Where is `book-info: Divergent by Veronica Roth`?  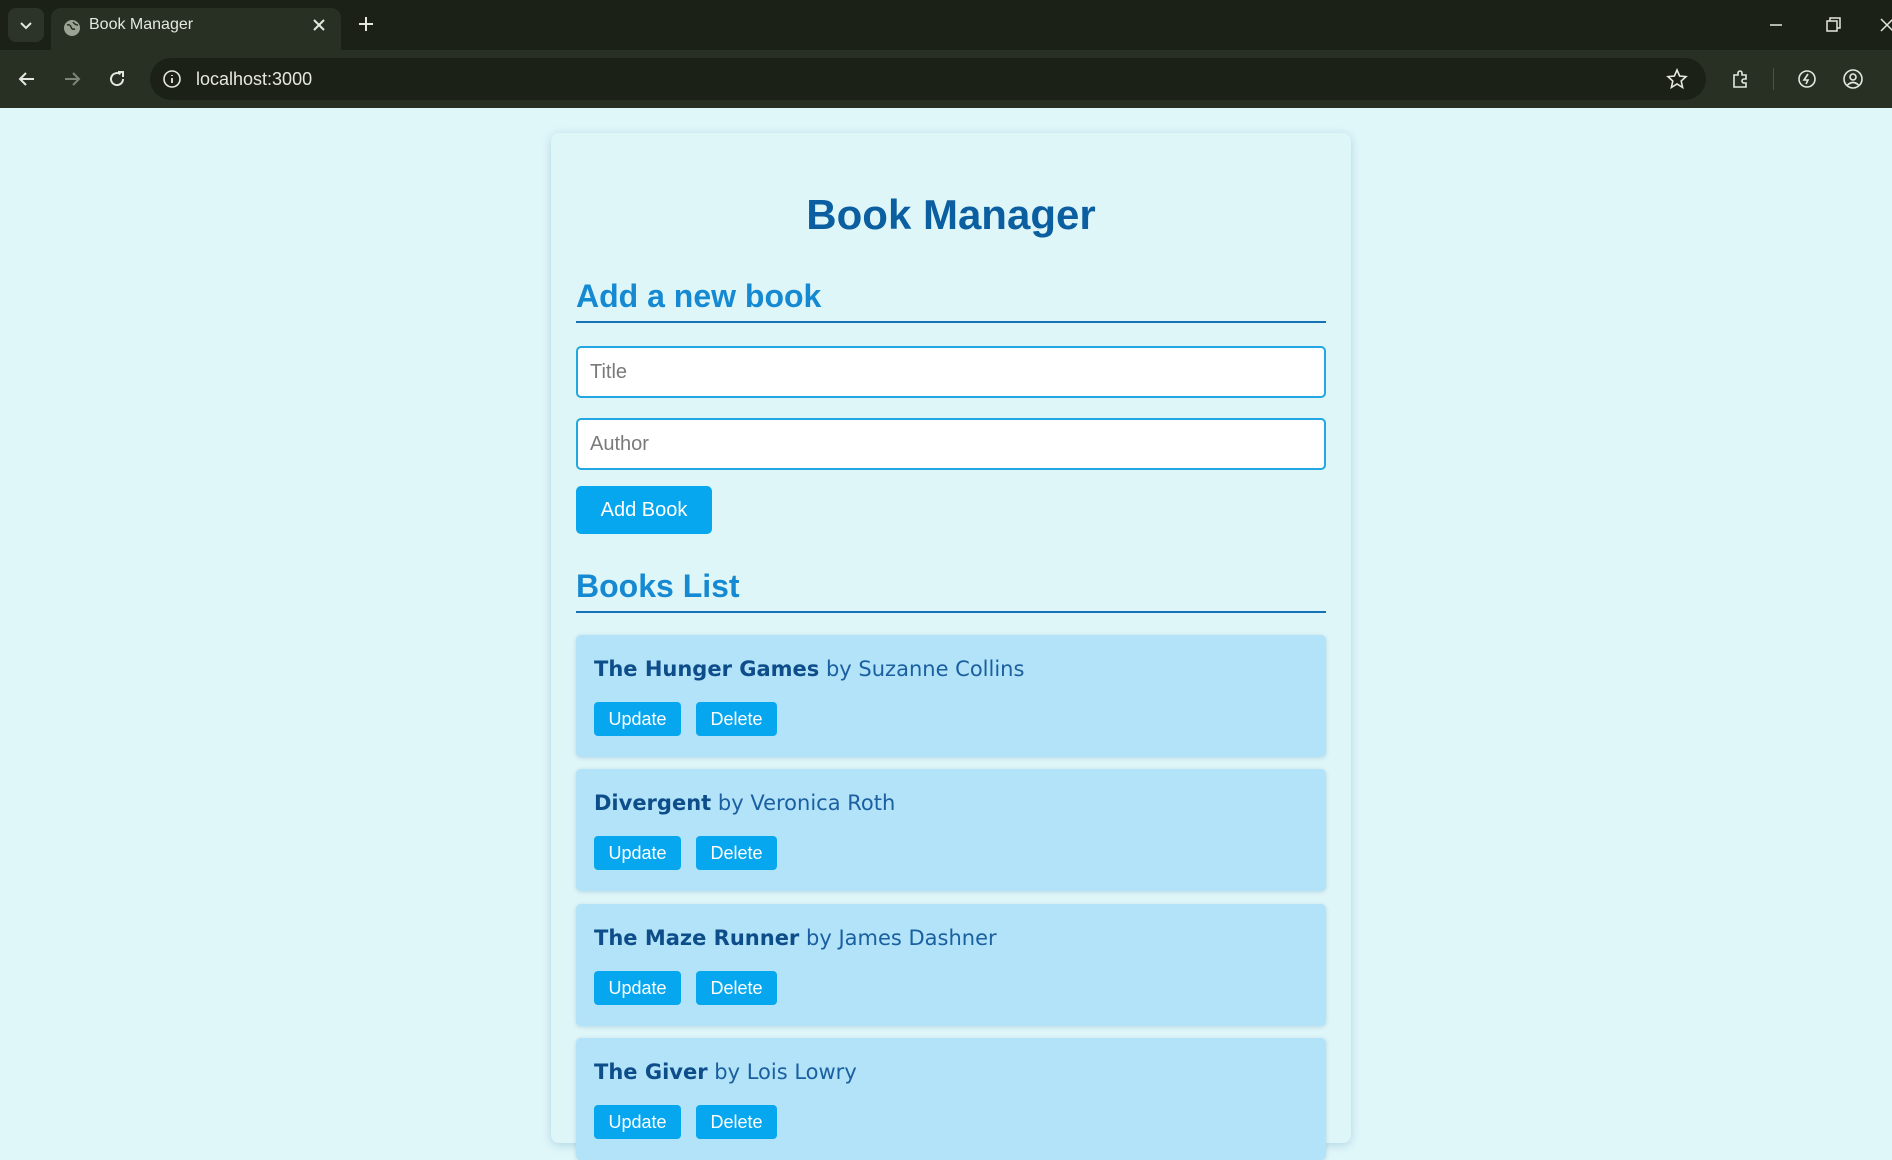
book-info: Divergent by Veronica Roth is located at coordinates (744, 803).